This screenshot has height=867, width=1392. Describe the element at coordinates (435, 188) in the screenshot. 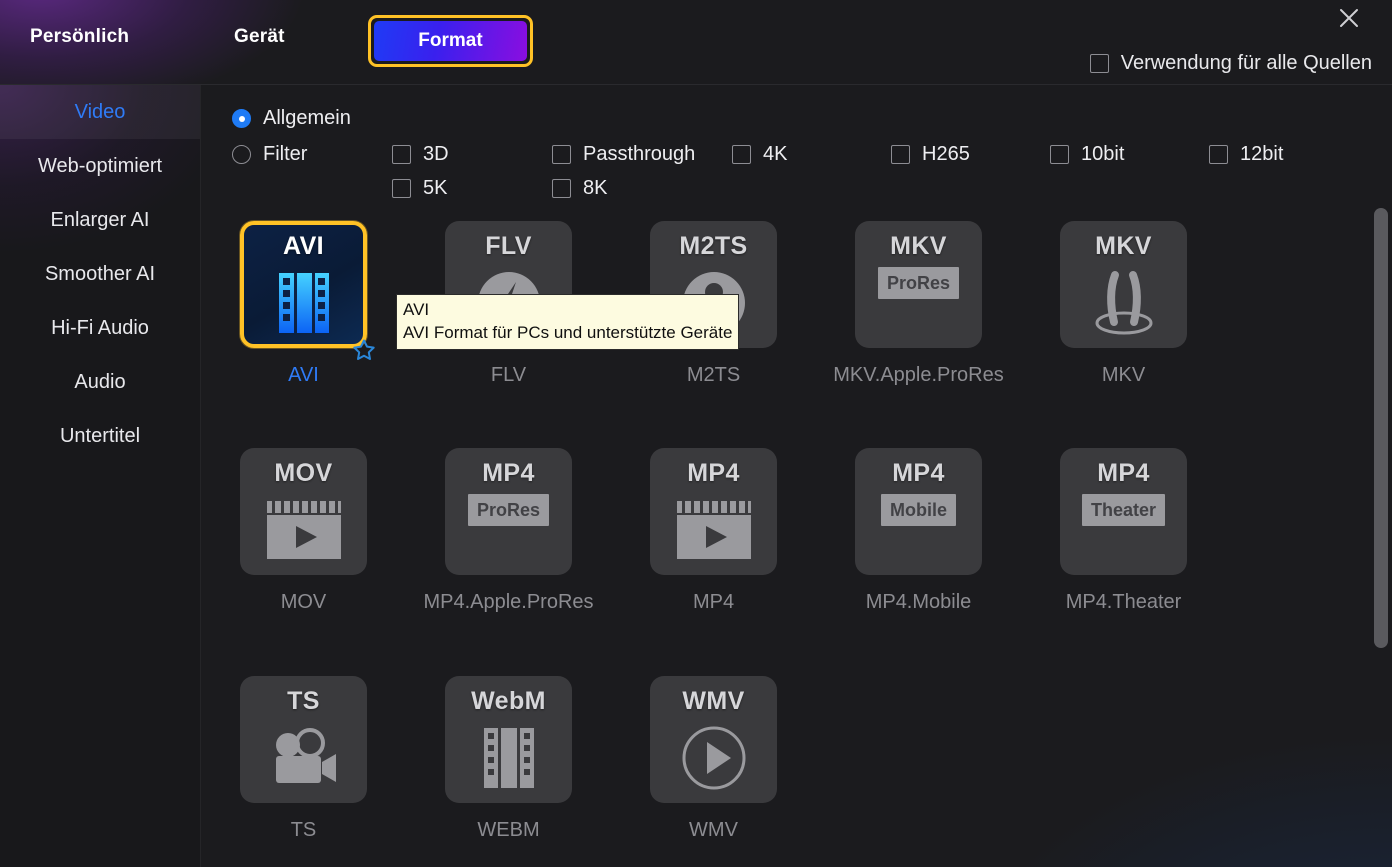

I see `checkbox-label: 5K` at that location.